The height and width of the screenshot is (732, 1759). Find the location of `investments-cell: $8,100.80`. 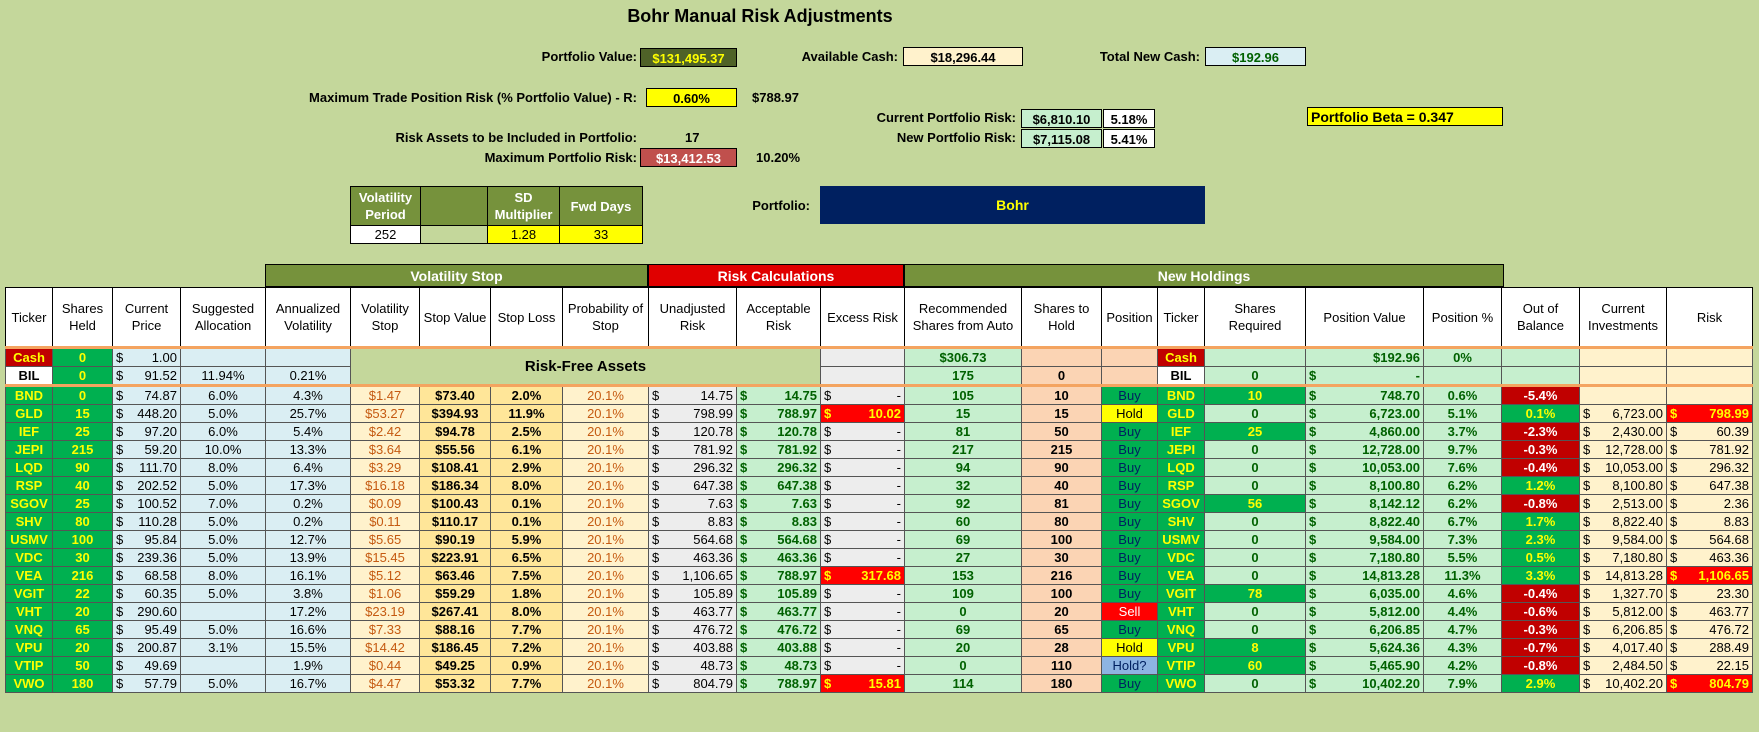

investments-cell: $8,100.80 is located at coordinates (1623, 485).